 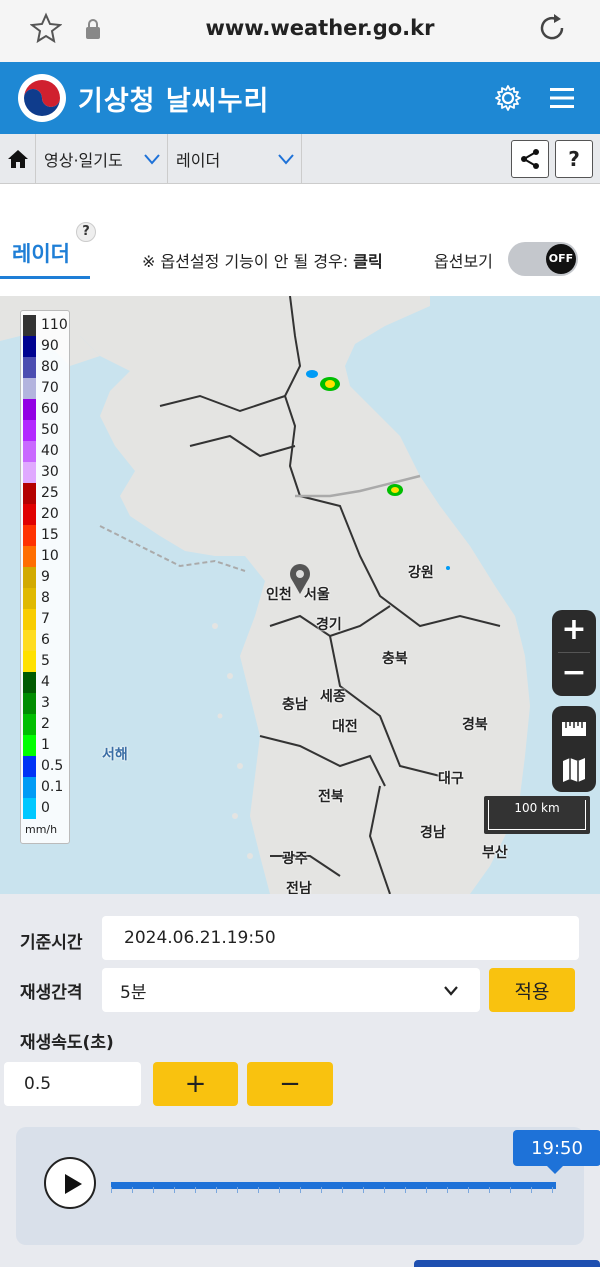 I want to click on apply-button: 적용, so click(x=532, y=990).